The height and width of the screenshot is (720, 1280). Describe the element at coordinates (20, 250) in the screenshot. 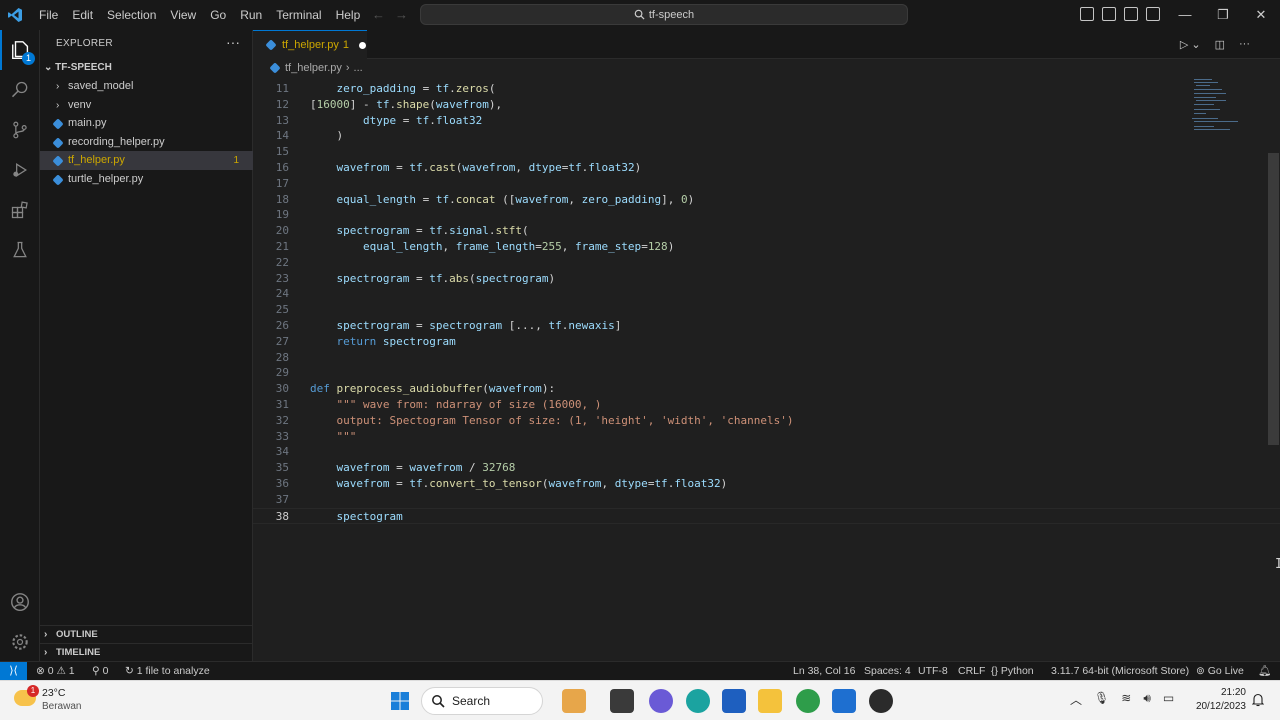

I see `testing-icon` at that location.